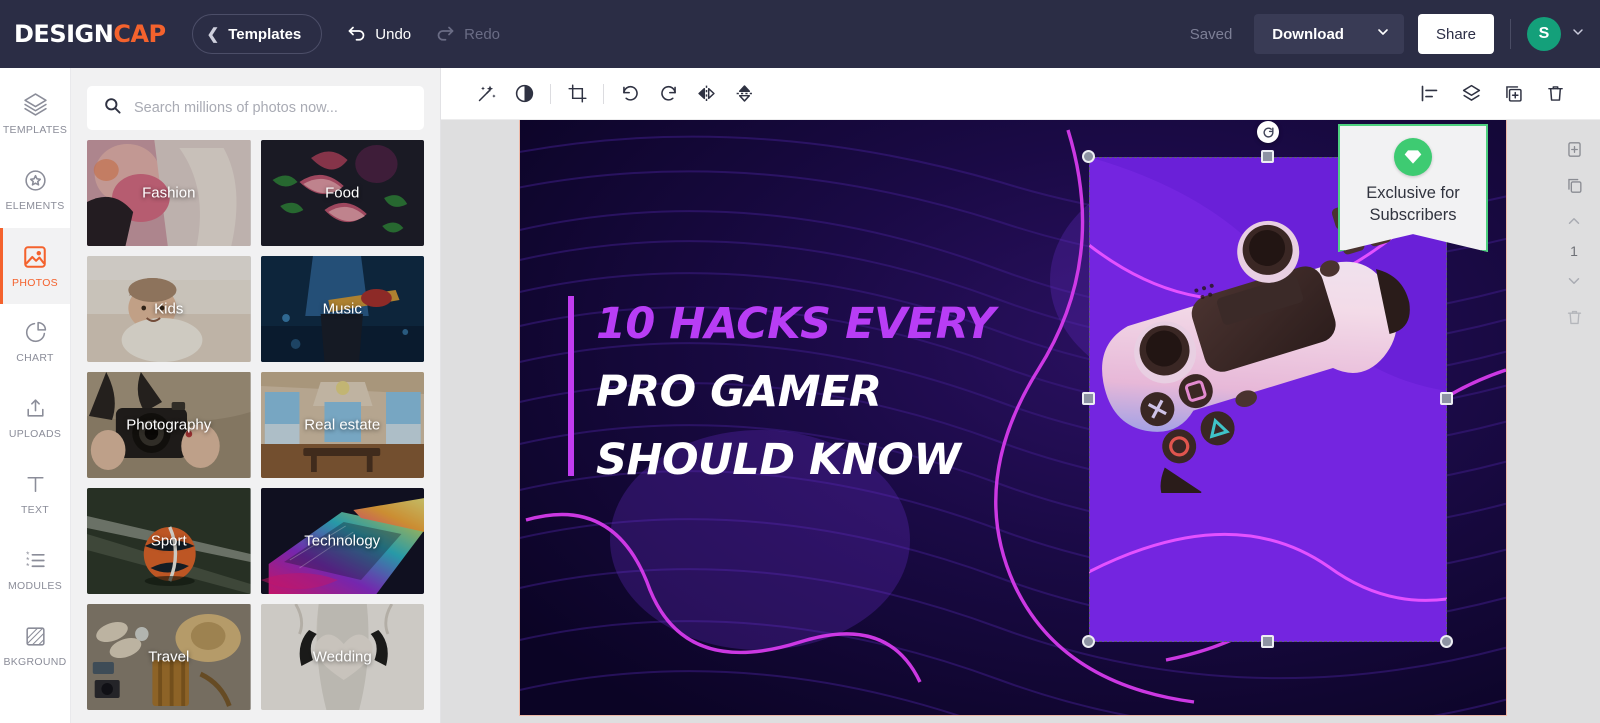 The height and width of the screenshot is (723, 1600). Describe the element at coordinates (1446, 398) in the screenshot. I see `resize-handle-middle-right` at that location.